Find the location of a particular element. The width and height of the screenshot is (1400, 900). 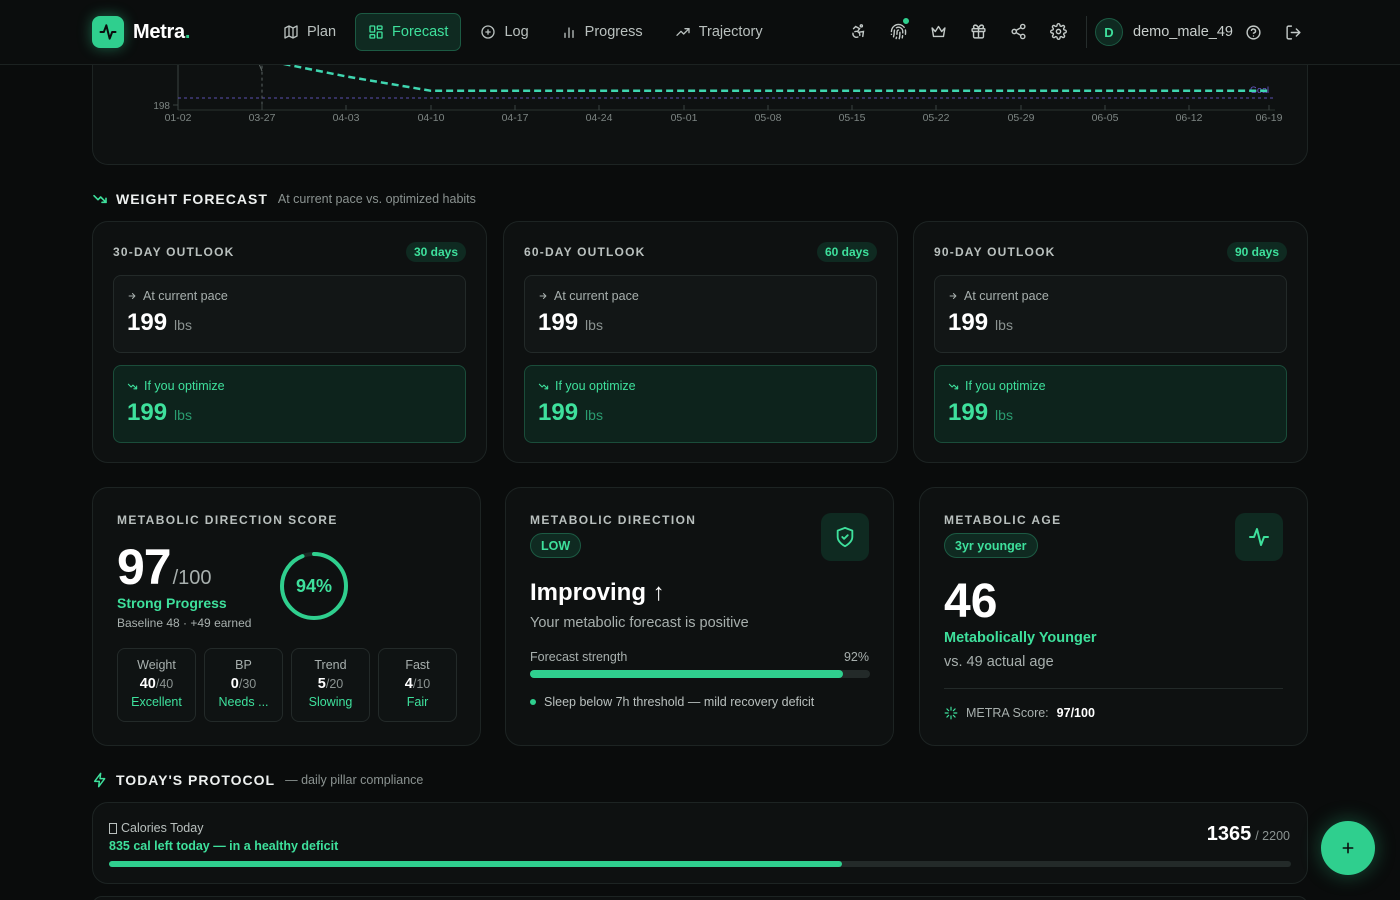

section-subtitle: — daily pillar compliance is located at coordinates (354, 780).